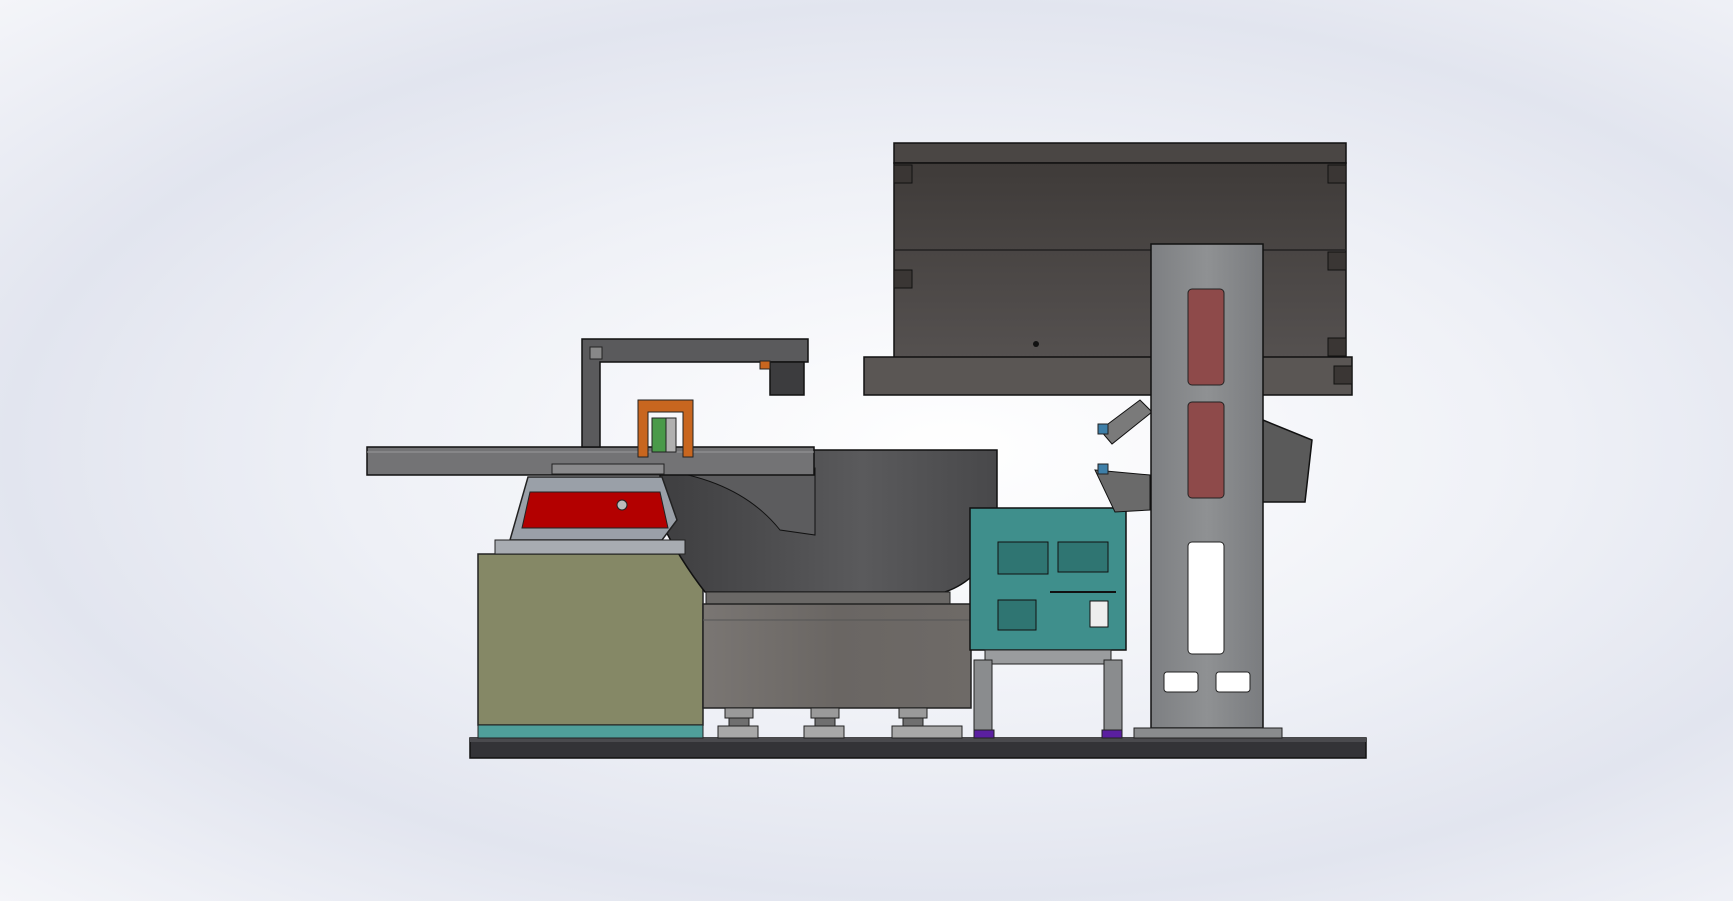  I want to click on bowl-base, so click(837, 656).